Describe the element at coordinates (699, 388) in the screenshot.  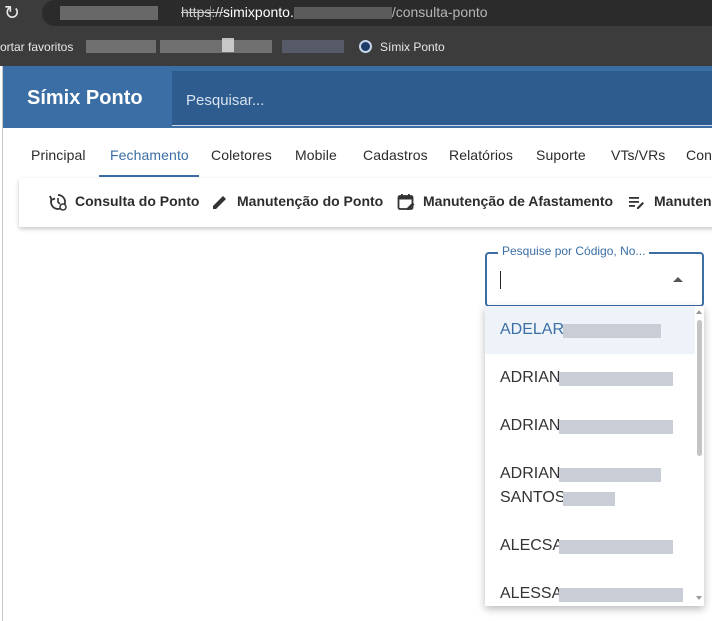
I see `scrollbar-thumb` at that location.